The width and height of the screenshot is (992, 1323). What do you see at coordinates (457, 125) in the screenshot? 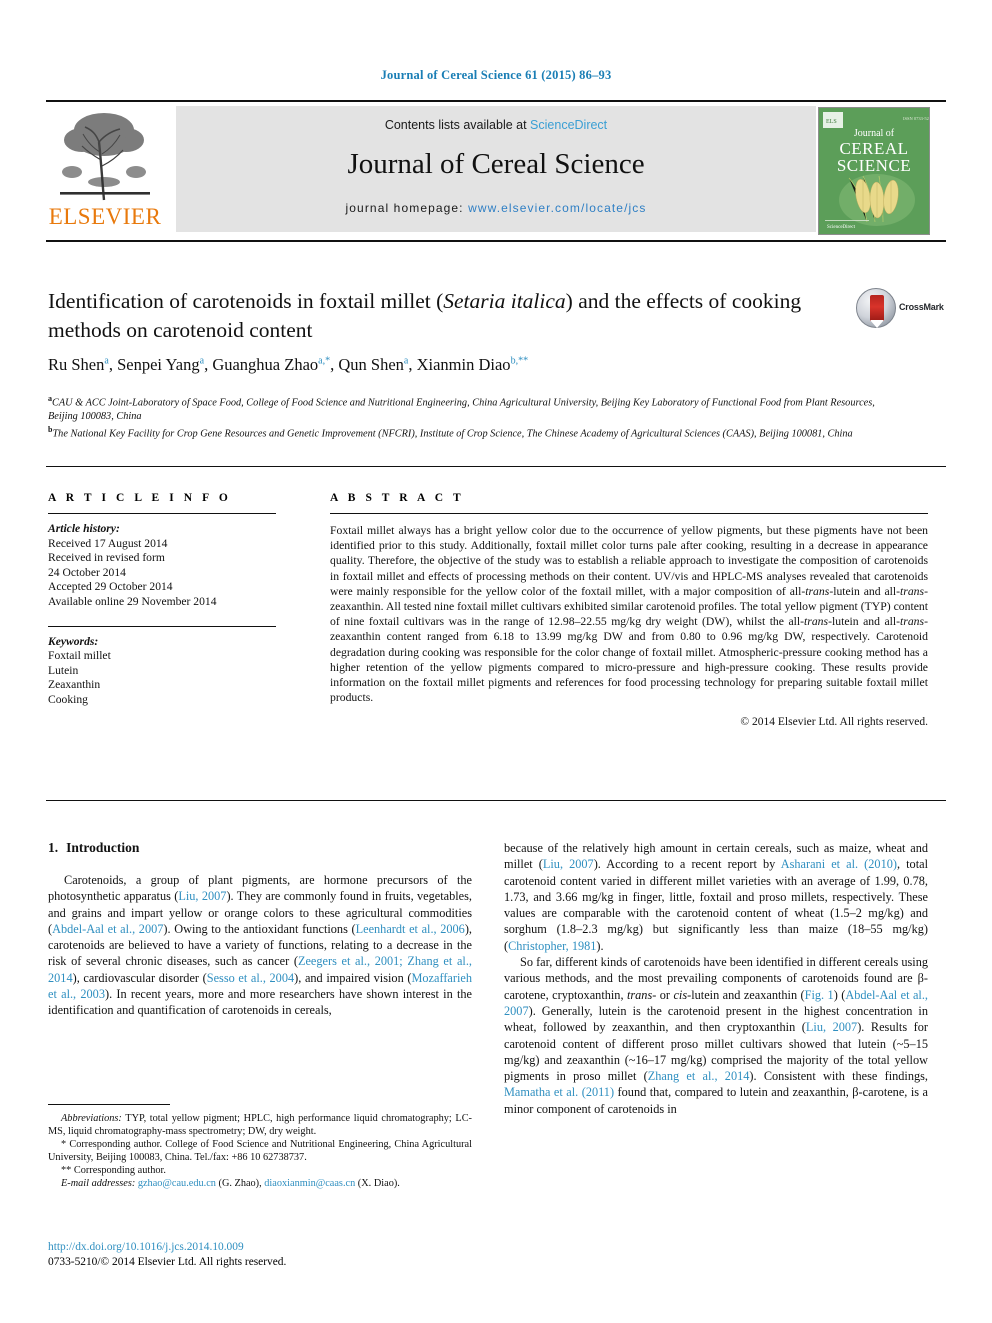
I see `contents-prefix: Contents lists available at` at bounding box center [457, 125].